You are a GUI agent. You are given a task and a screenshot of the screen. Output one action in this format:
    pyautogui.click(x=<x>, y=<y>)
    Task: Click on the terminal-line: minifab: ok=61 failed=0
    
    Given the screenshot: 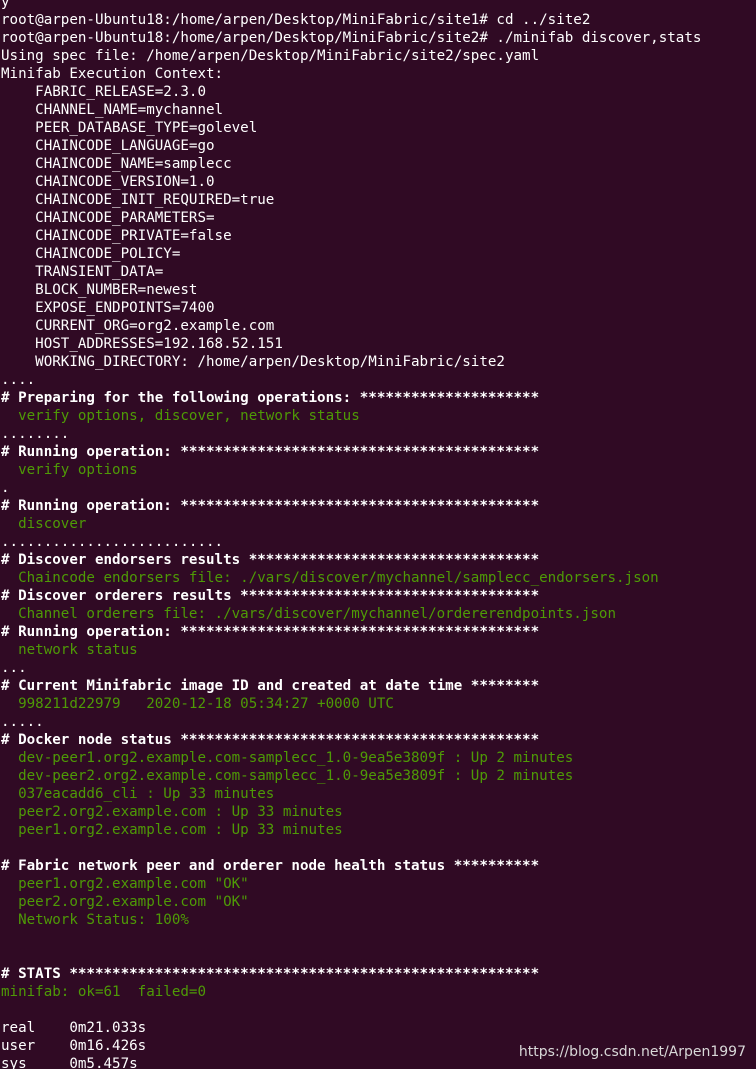 What is the action you would take?
    pyautogui.click(x=103, y=992)
    